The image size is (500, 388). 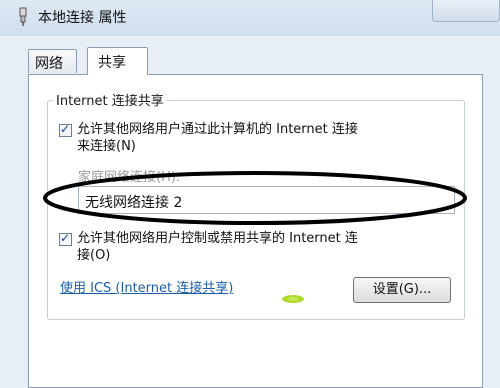 I want to click on window-title: 本地连接 属性, so click(x=82, y=18).